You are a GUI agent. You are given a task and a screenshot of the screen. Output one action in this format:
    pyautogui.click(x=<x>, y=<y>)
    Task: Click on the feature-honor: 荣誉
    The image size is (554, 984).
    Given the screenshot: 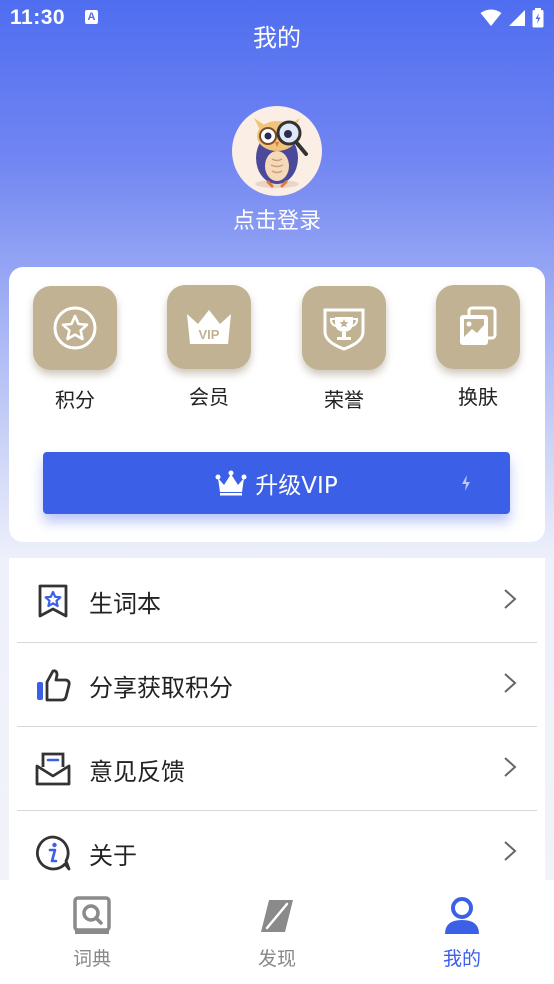 What is the action you would take?
    pyautogui.click(x=344, y=349)
    